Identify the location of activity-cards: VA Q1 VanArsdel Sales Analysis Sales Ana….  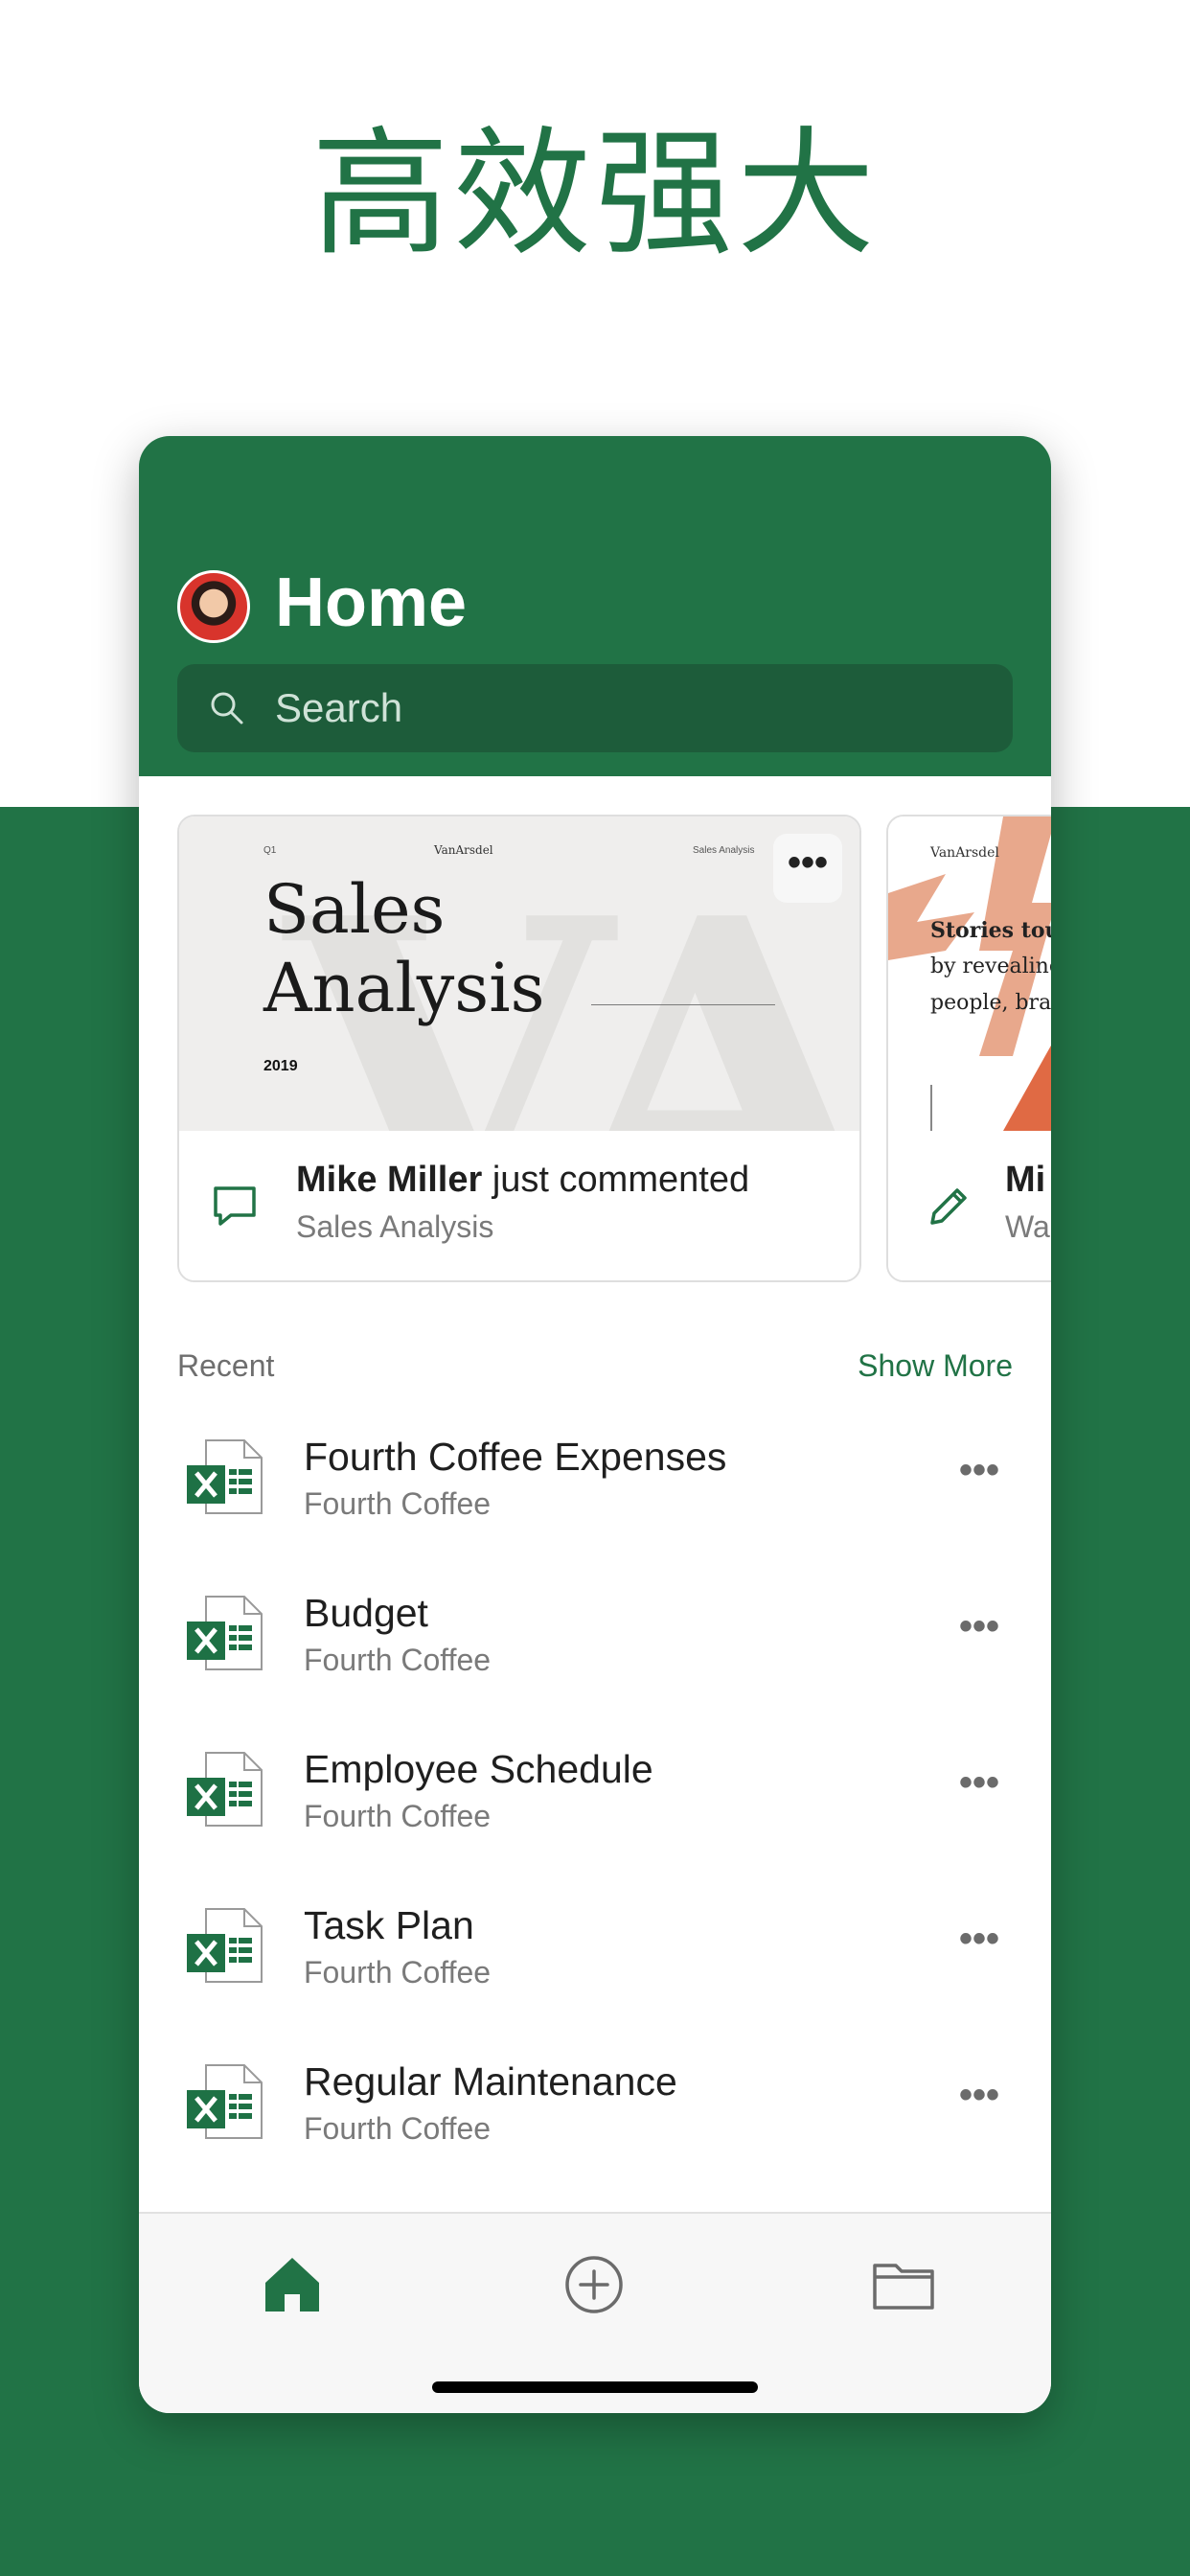
(595, 1049).